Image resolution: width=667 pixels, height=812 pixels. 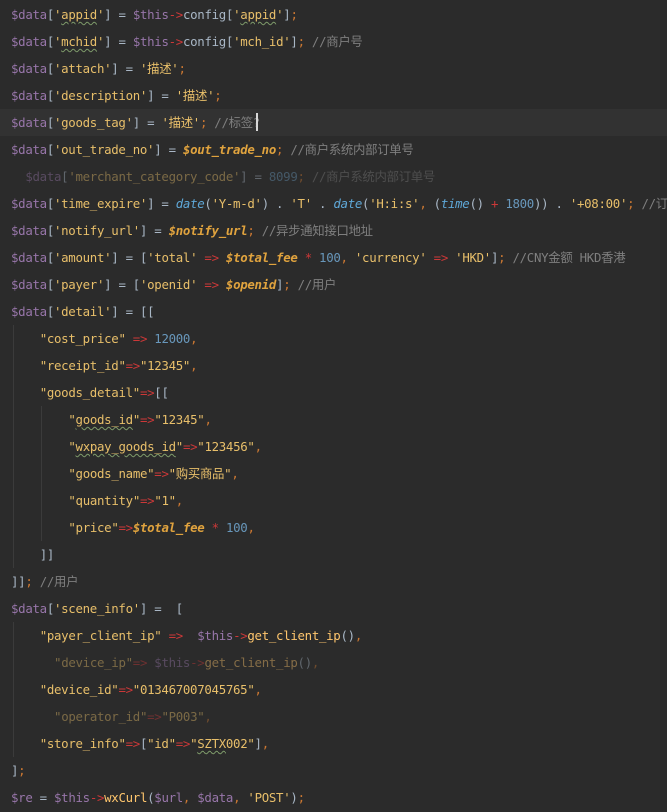 I want to click on code-line: $data['appid'] = $this->config['appid'];, so click(x=333, y=14).